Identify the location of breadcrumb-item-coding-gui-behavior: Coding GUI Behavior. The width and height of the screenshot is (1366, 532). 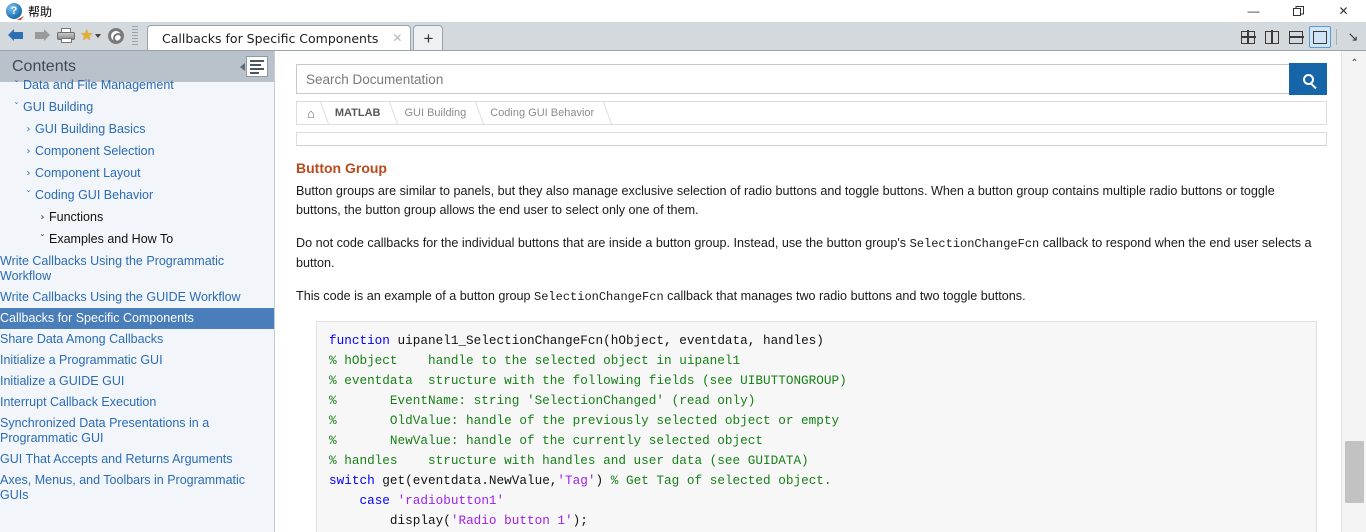
(544, 113).